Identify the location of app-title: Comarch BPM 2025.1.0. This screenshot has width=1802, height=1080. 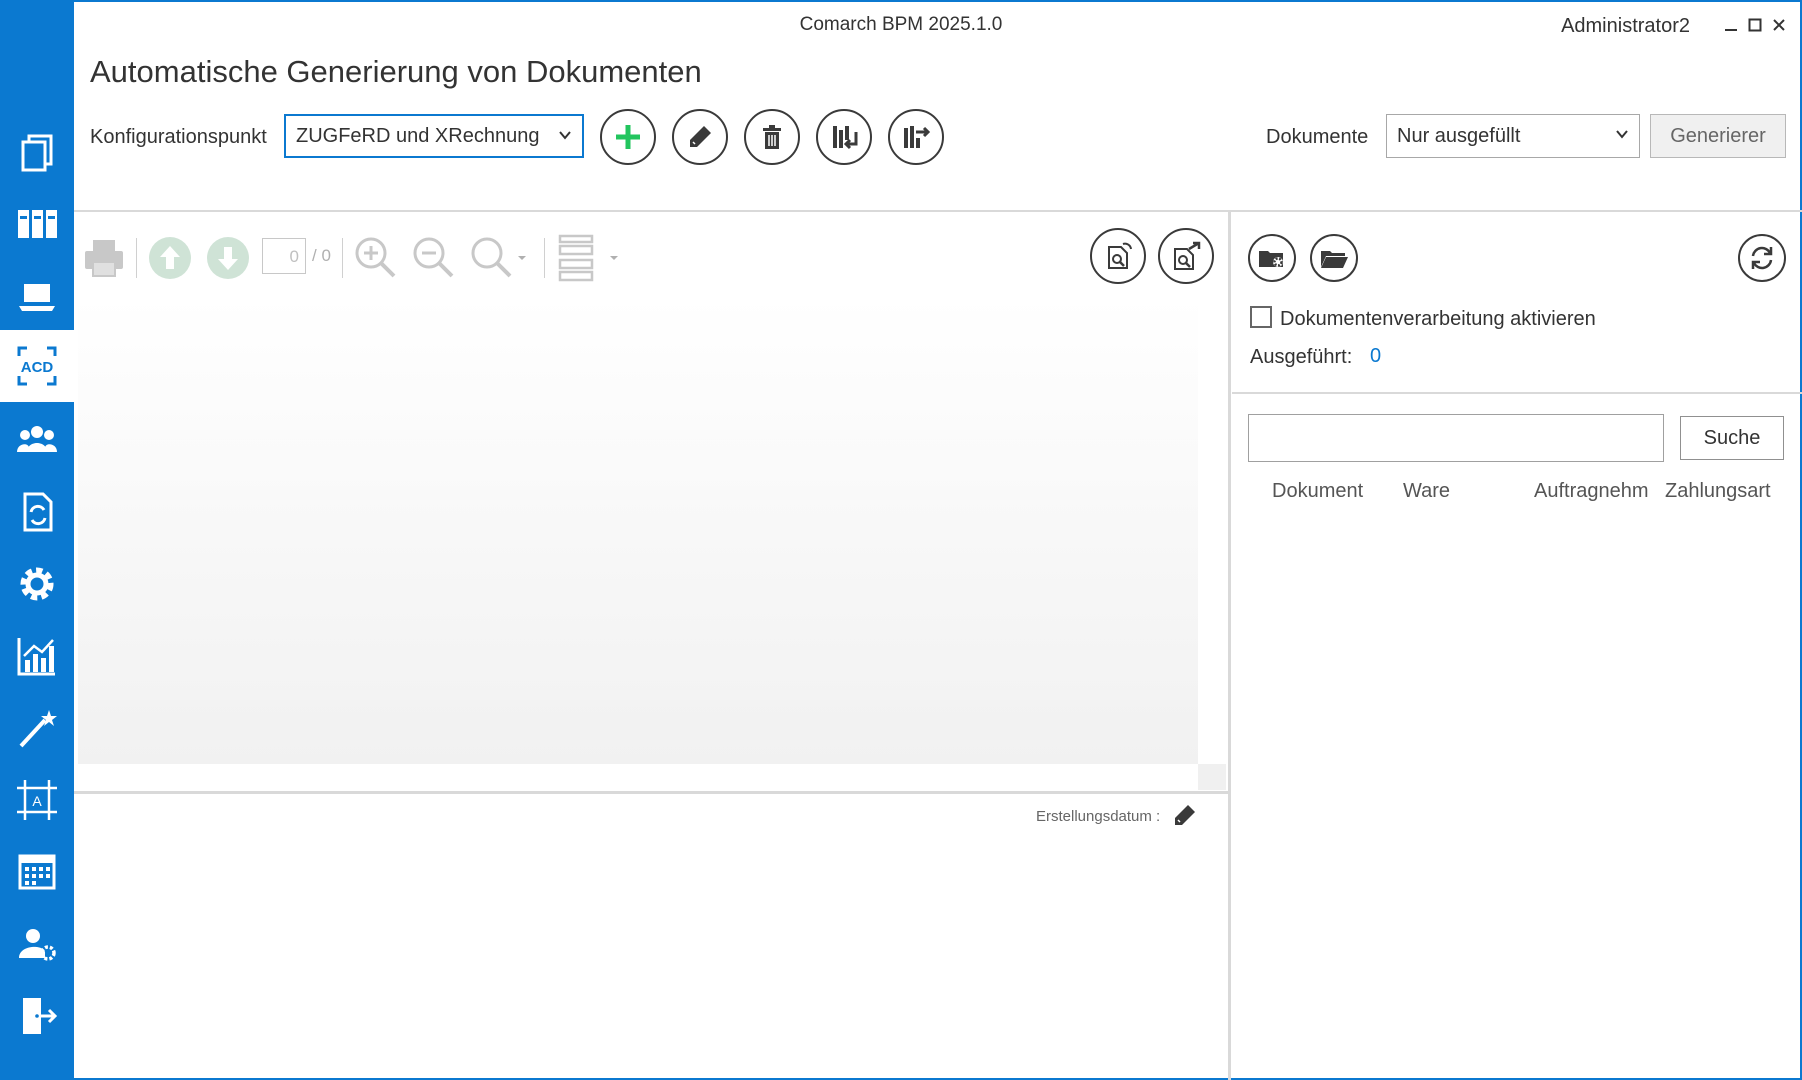
(901, 24).